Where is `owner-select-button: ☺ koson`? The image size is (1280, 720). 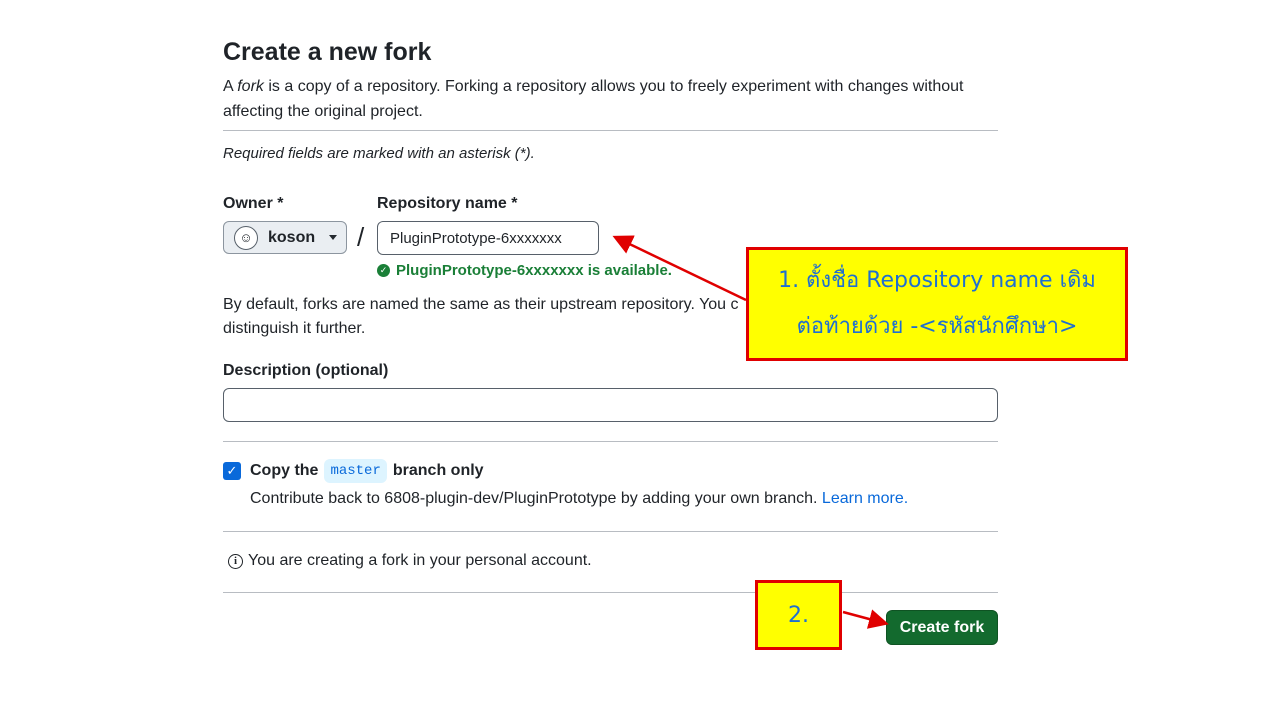 owner-select-button: ☺ koson is located at coordinates (285, 237).